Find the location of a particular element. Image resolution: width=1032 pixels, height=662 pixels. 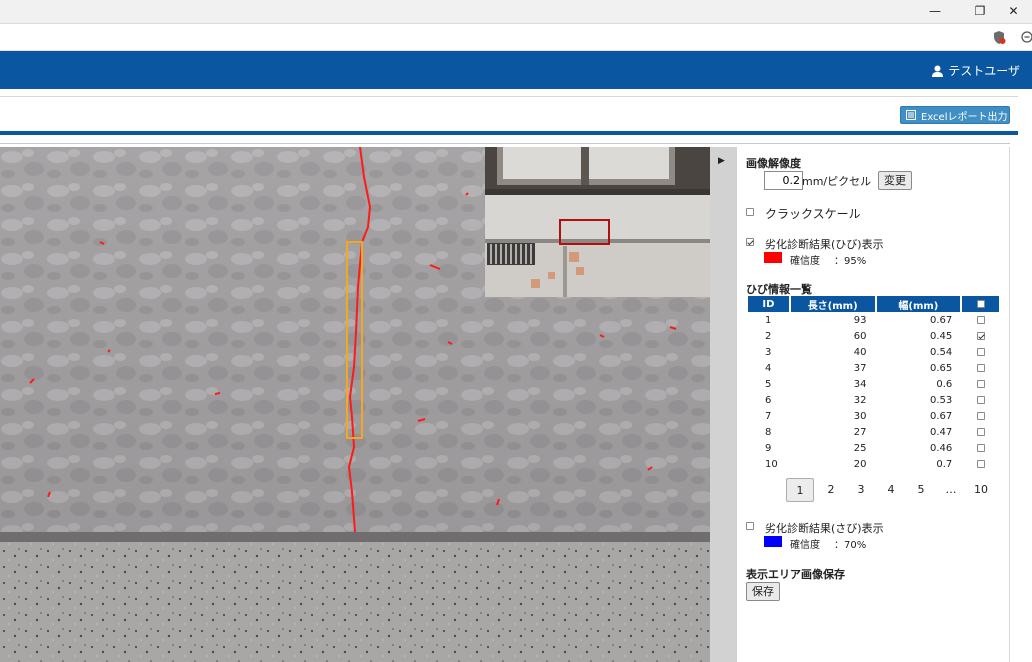

crack-scale-checkbox is located at coordinates (750, 212).